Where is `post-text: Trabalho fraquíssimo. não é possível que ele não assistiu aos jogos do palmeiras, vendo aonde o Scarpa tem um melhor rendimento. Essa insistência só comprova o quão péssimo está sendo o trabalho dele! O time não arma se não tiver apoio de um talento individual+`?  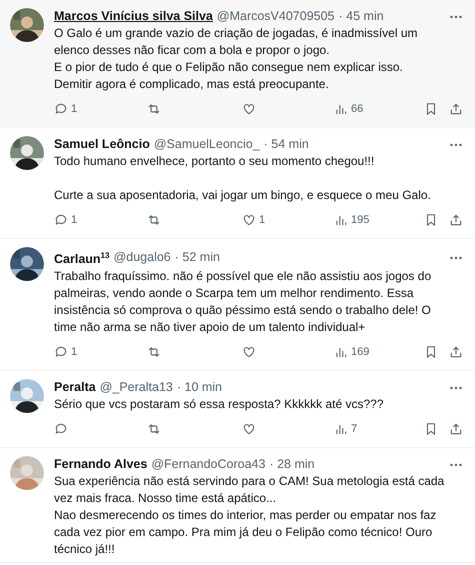
post-text: Trabalho fraquíssimo. não é possível que ele não assistiu aos jogos do palmeiras, vendo aonde o Scarpa tem um melhor rendimento. Essa insistência só comprova o quão péssimo está sendo o trabalho dele! O time não arma se não tiver apoio de um talento individual+ is located at coordinates (243, 302).